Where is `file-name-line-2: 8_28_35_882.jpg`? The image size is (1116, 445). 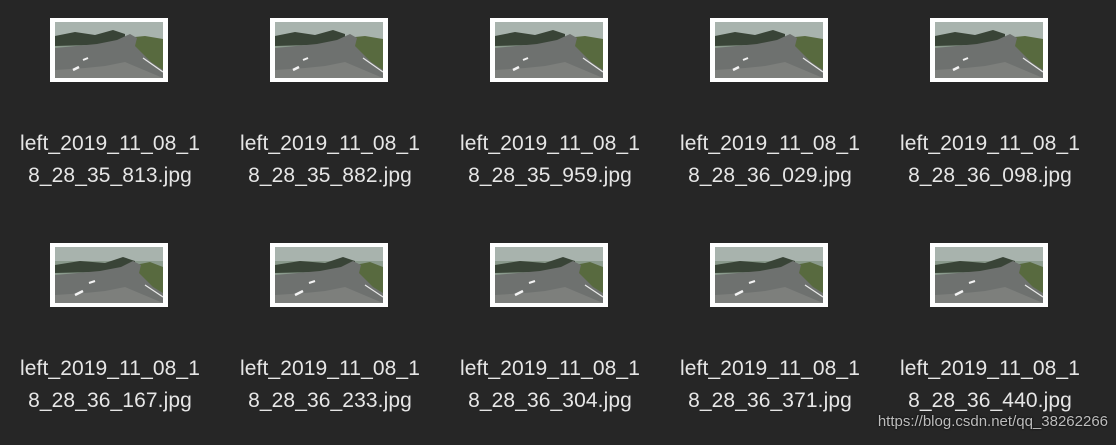
file-name-line-2: 8_28_35_882.jpg is located at coordinates (330, 175).